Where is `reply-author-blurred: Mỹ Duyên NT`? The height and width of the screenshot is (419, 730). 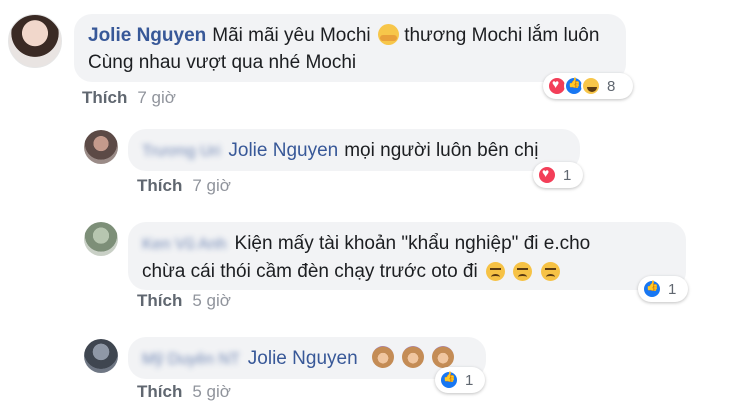
reply-author-blurred: Mỹ Duyên NT is located at coordinates (191, 359).